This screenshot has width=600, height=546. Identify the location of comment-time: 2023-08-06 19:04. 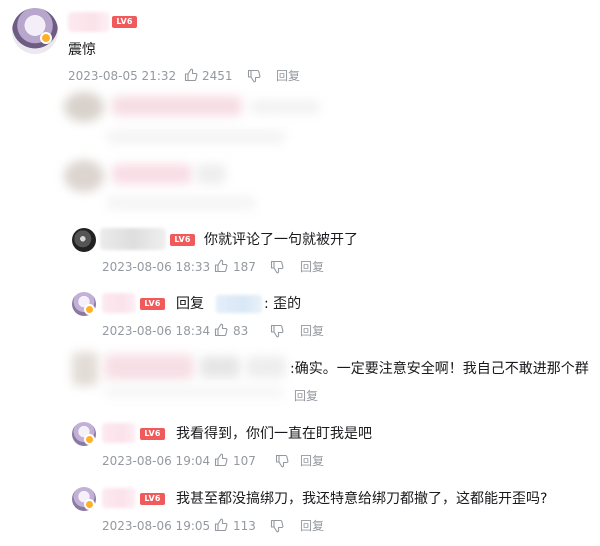
(156, 461).